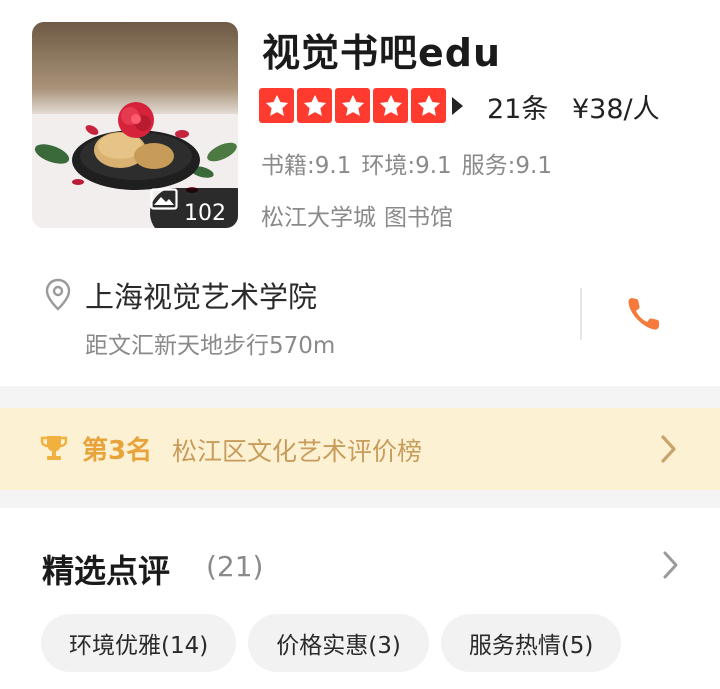  I want to click on divider, so click(581, 314).